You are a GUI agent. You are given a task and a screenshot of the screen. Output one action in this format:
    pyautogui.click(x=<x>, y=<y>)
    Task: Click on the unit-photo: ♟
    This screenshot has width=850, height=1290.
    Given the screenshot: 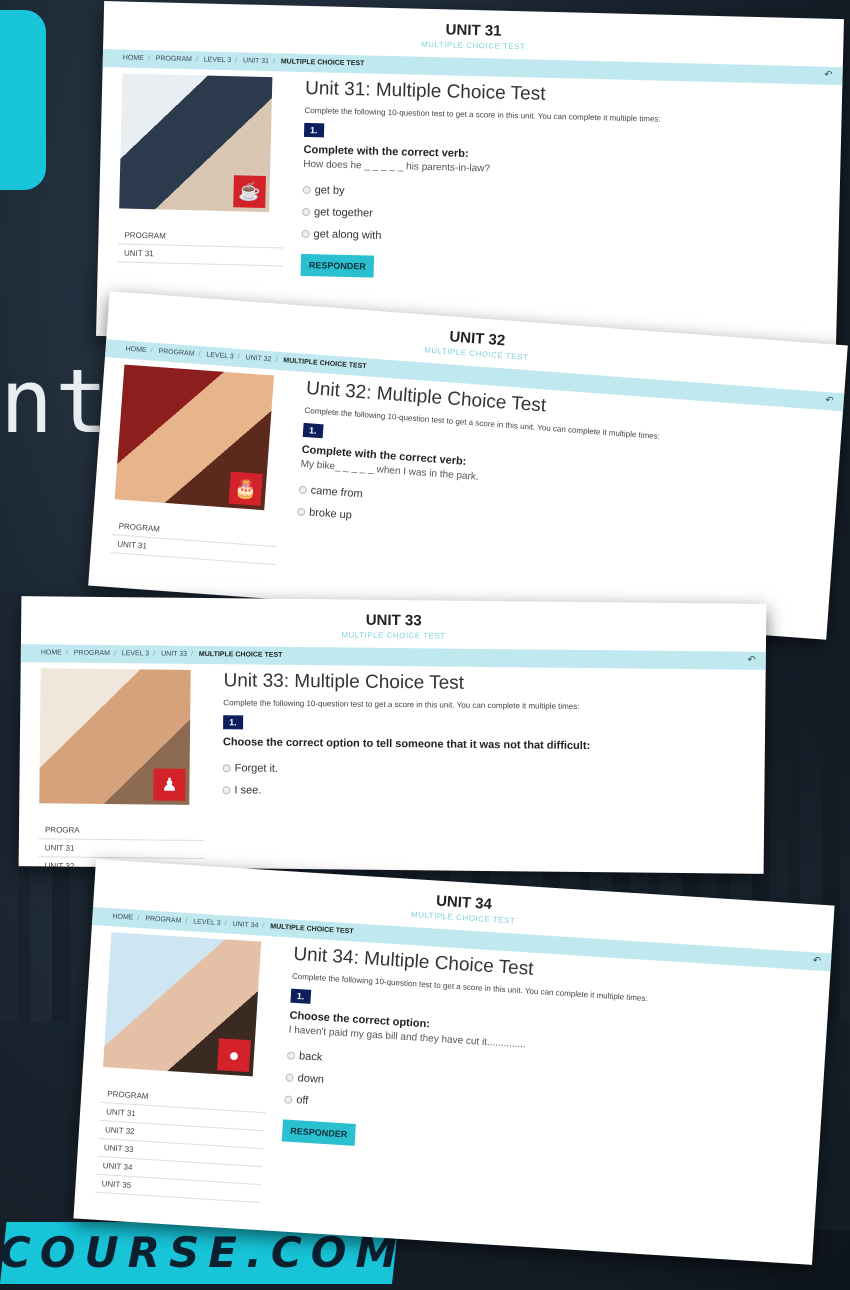 What is the action you would take?
    pyautogui.click(x=115, y=736)
    